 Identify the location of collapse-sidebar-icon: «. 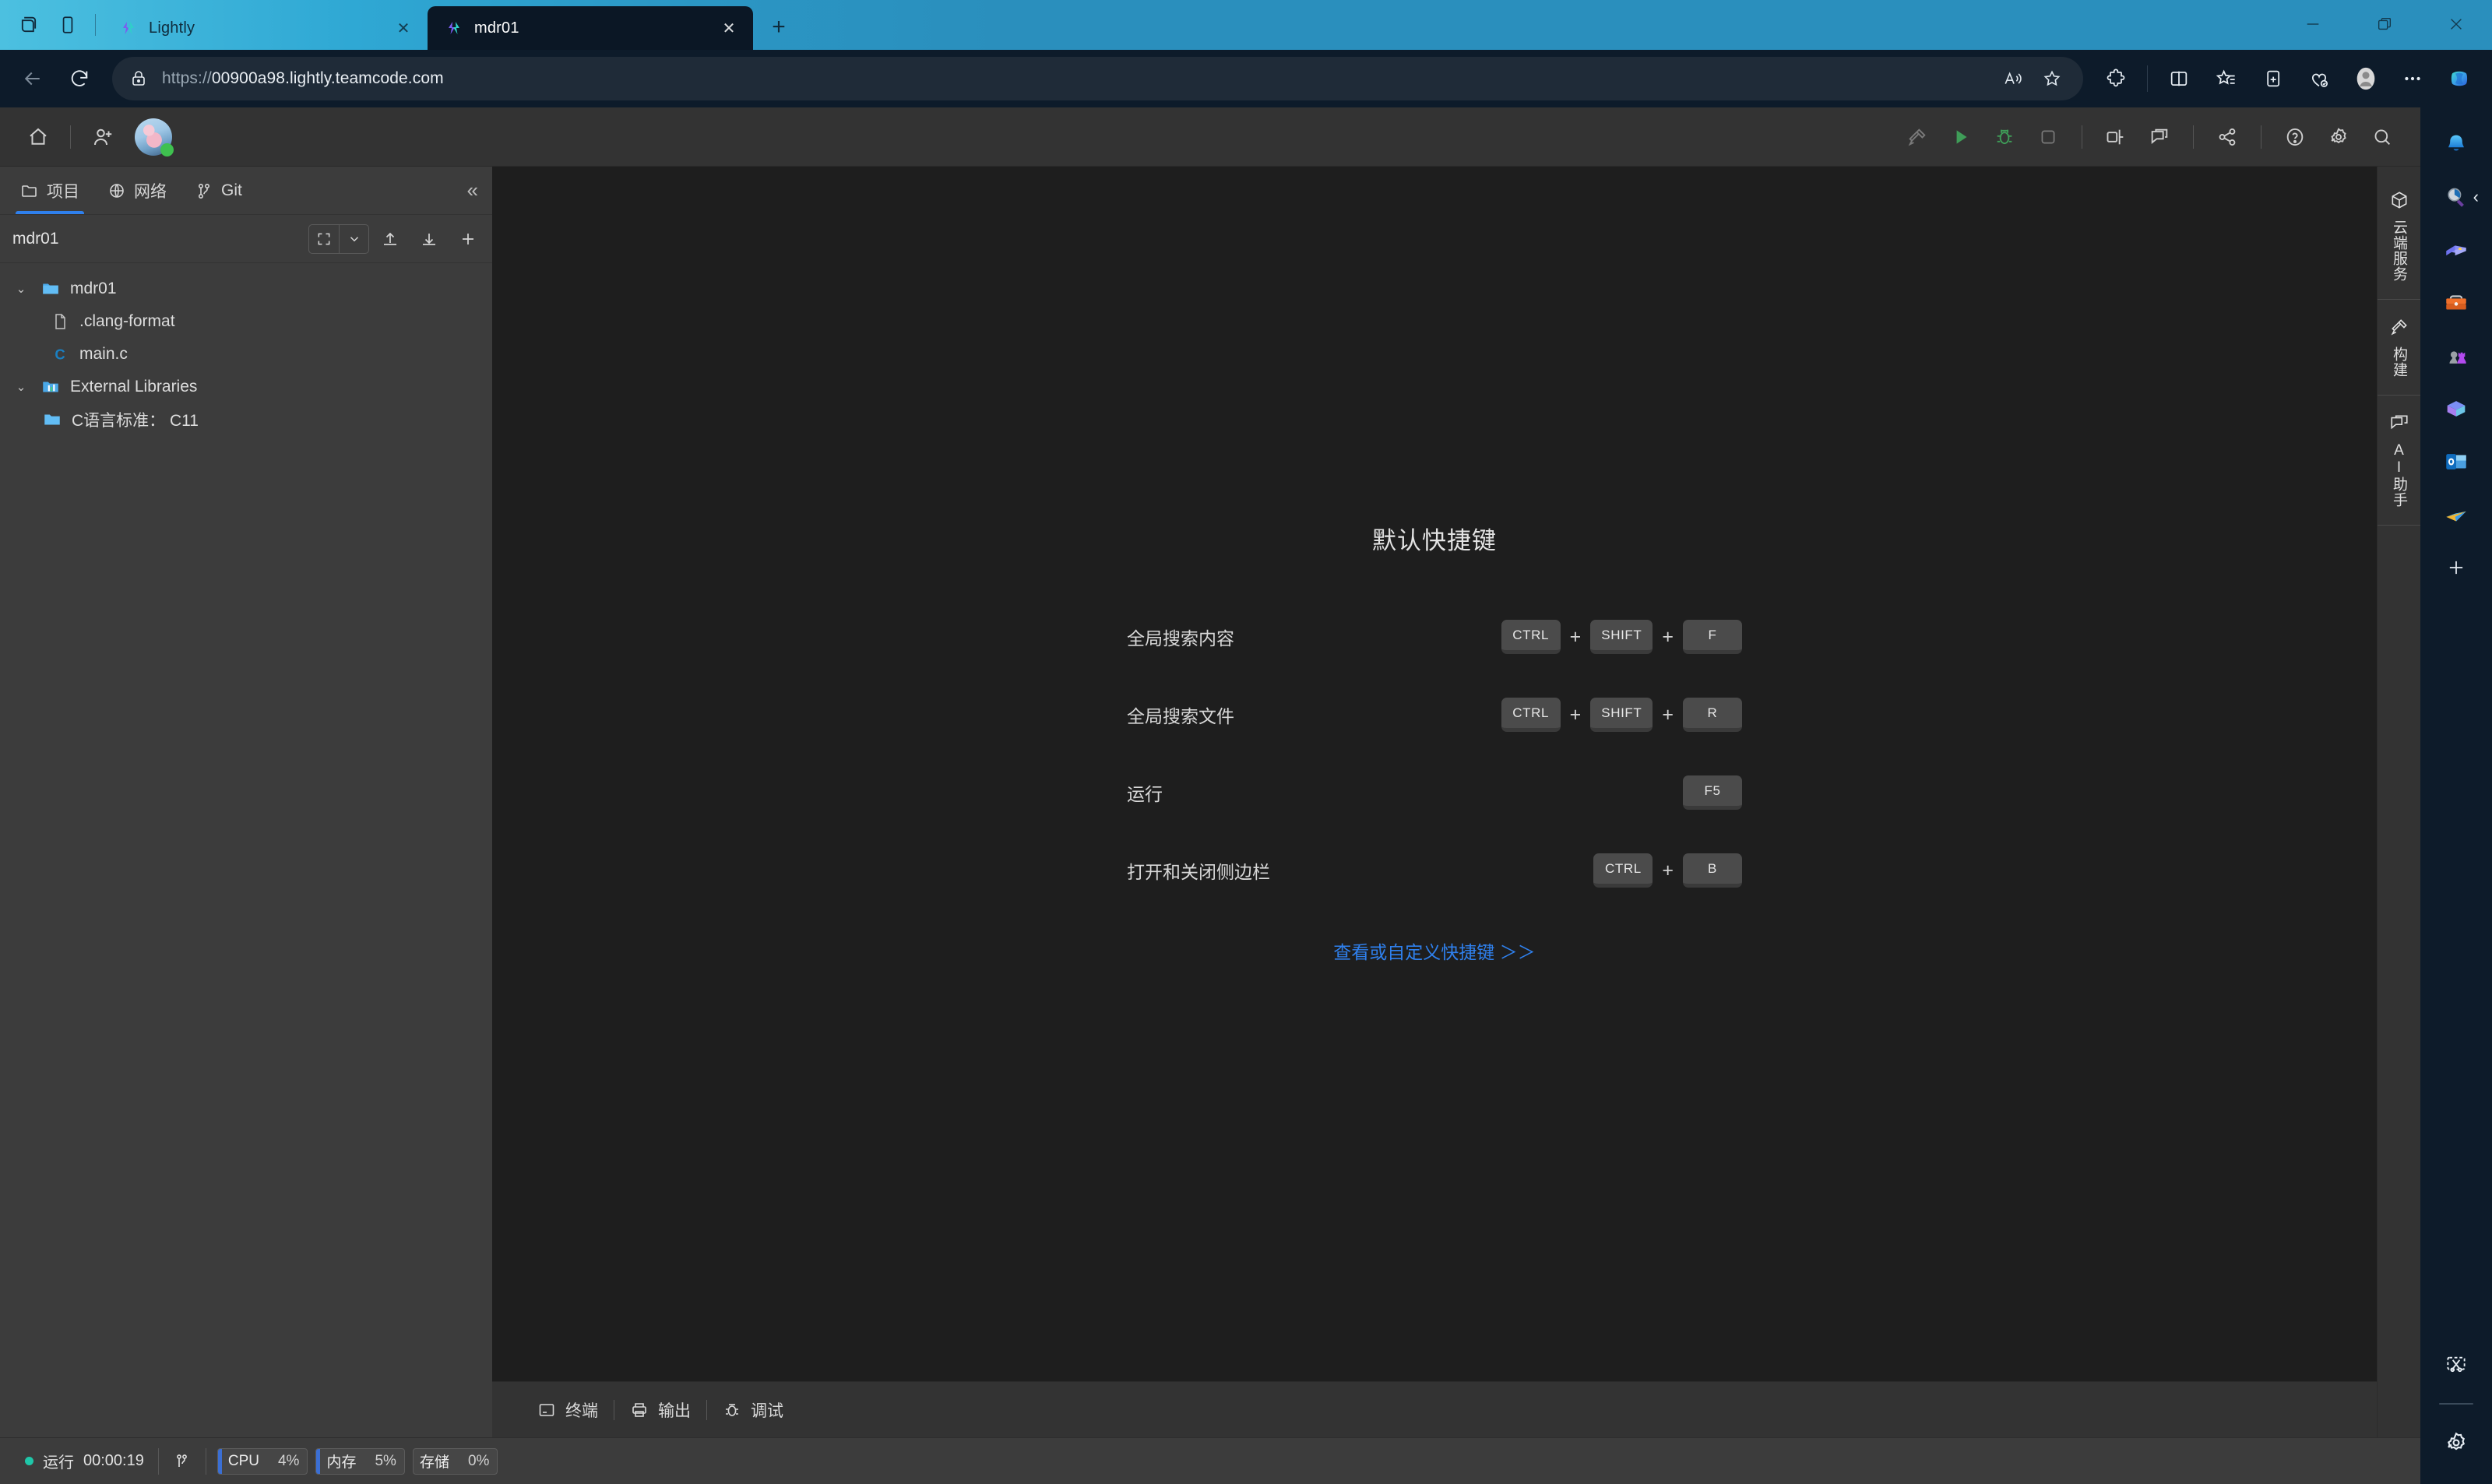
(472, 190).